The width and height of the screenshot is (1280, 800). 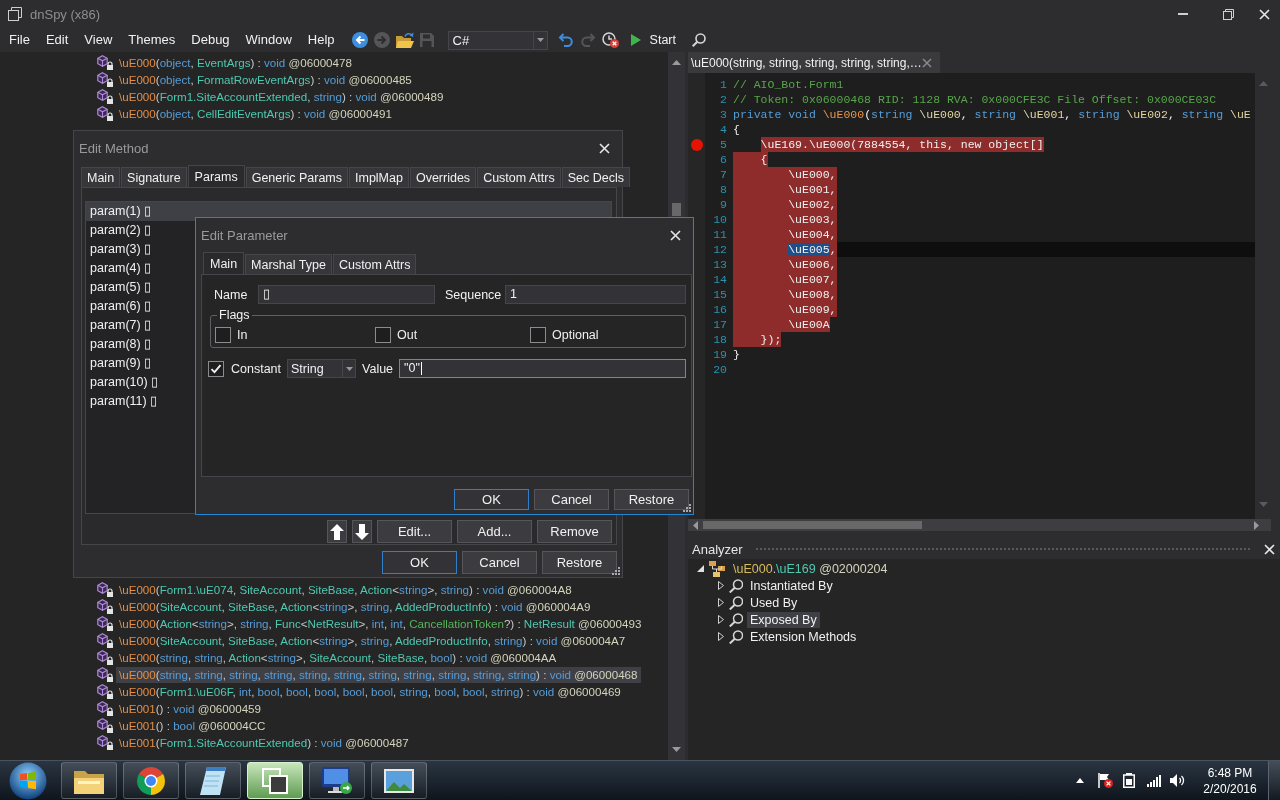 I want to click on tree-item: \uE000(SiteAccount, SiteBase, Action<string>, string, AddedProductInfo) : void @060004A9, so click(x=355, y=606).